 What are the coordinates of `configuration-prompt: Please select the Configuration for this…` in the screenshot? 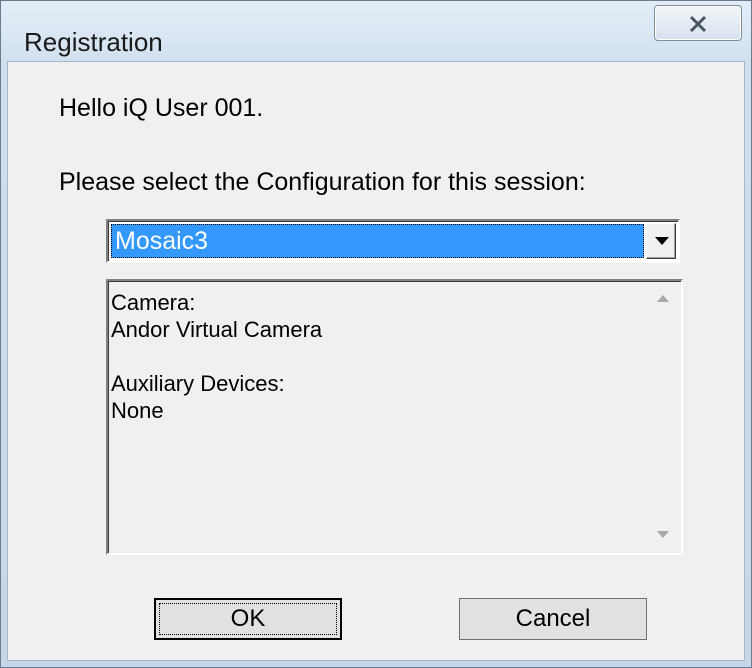 It's located at (322, 182).